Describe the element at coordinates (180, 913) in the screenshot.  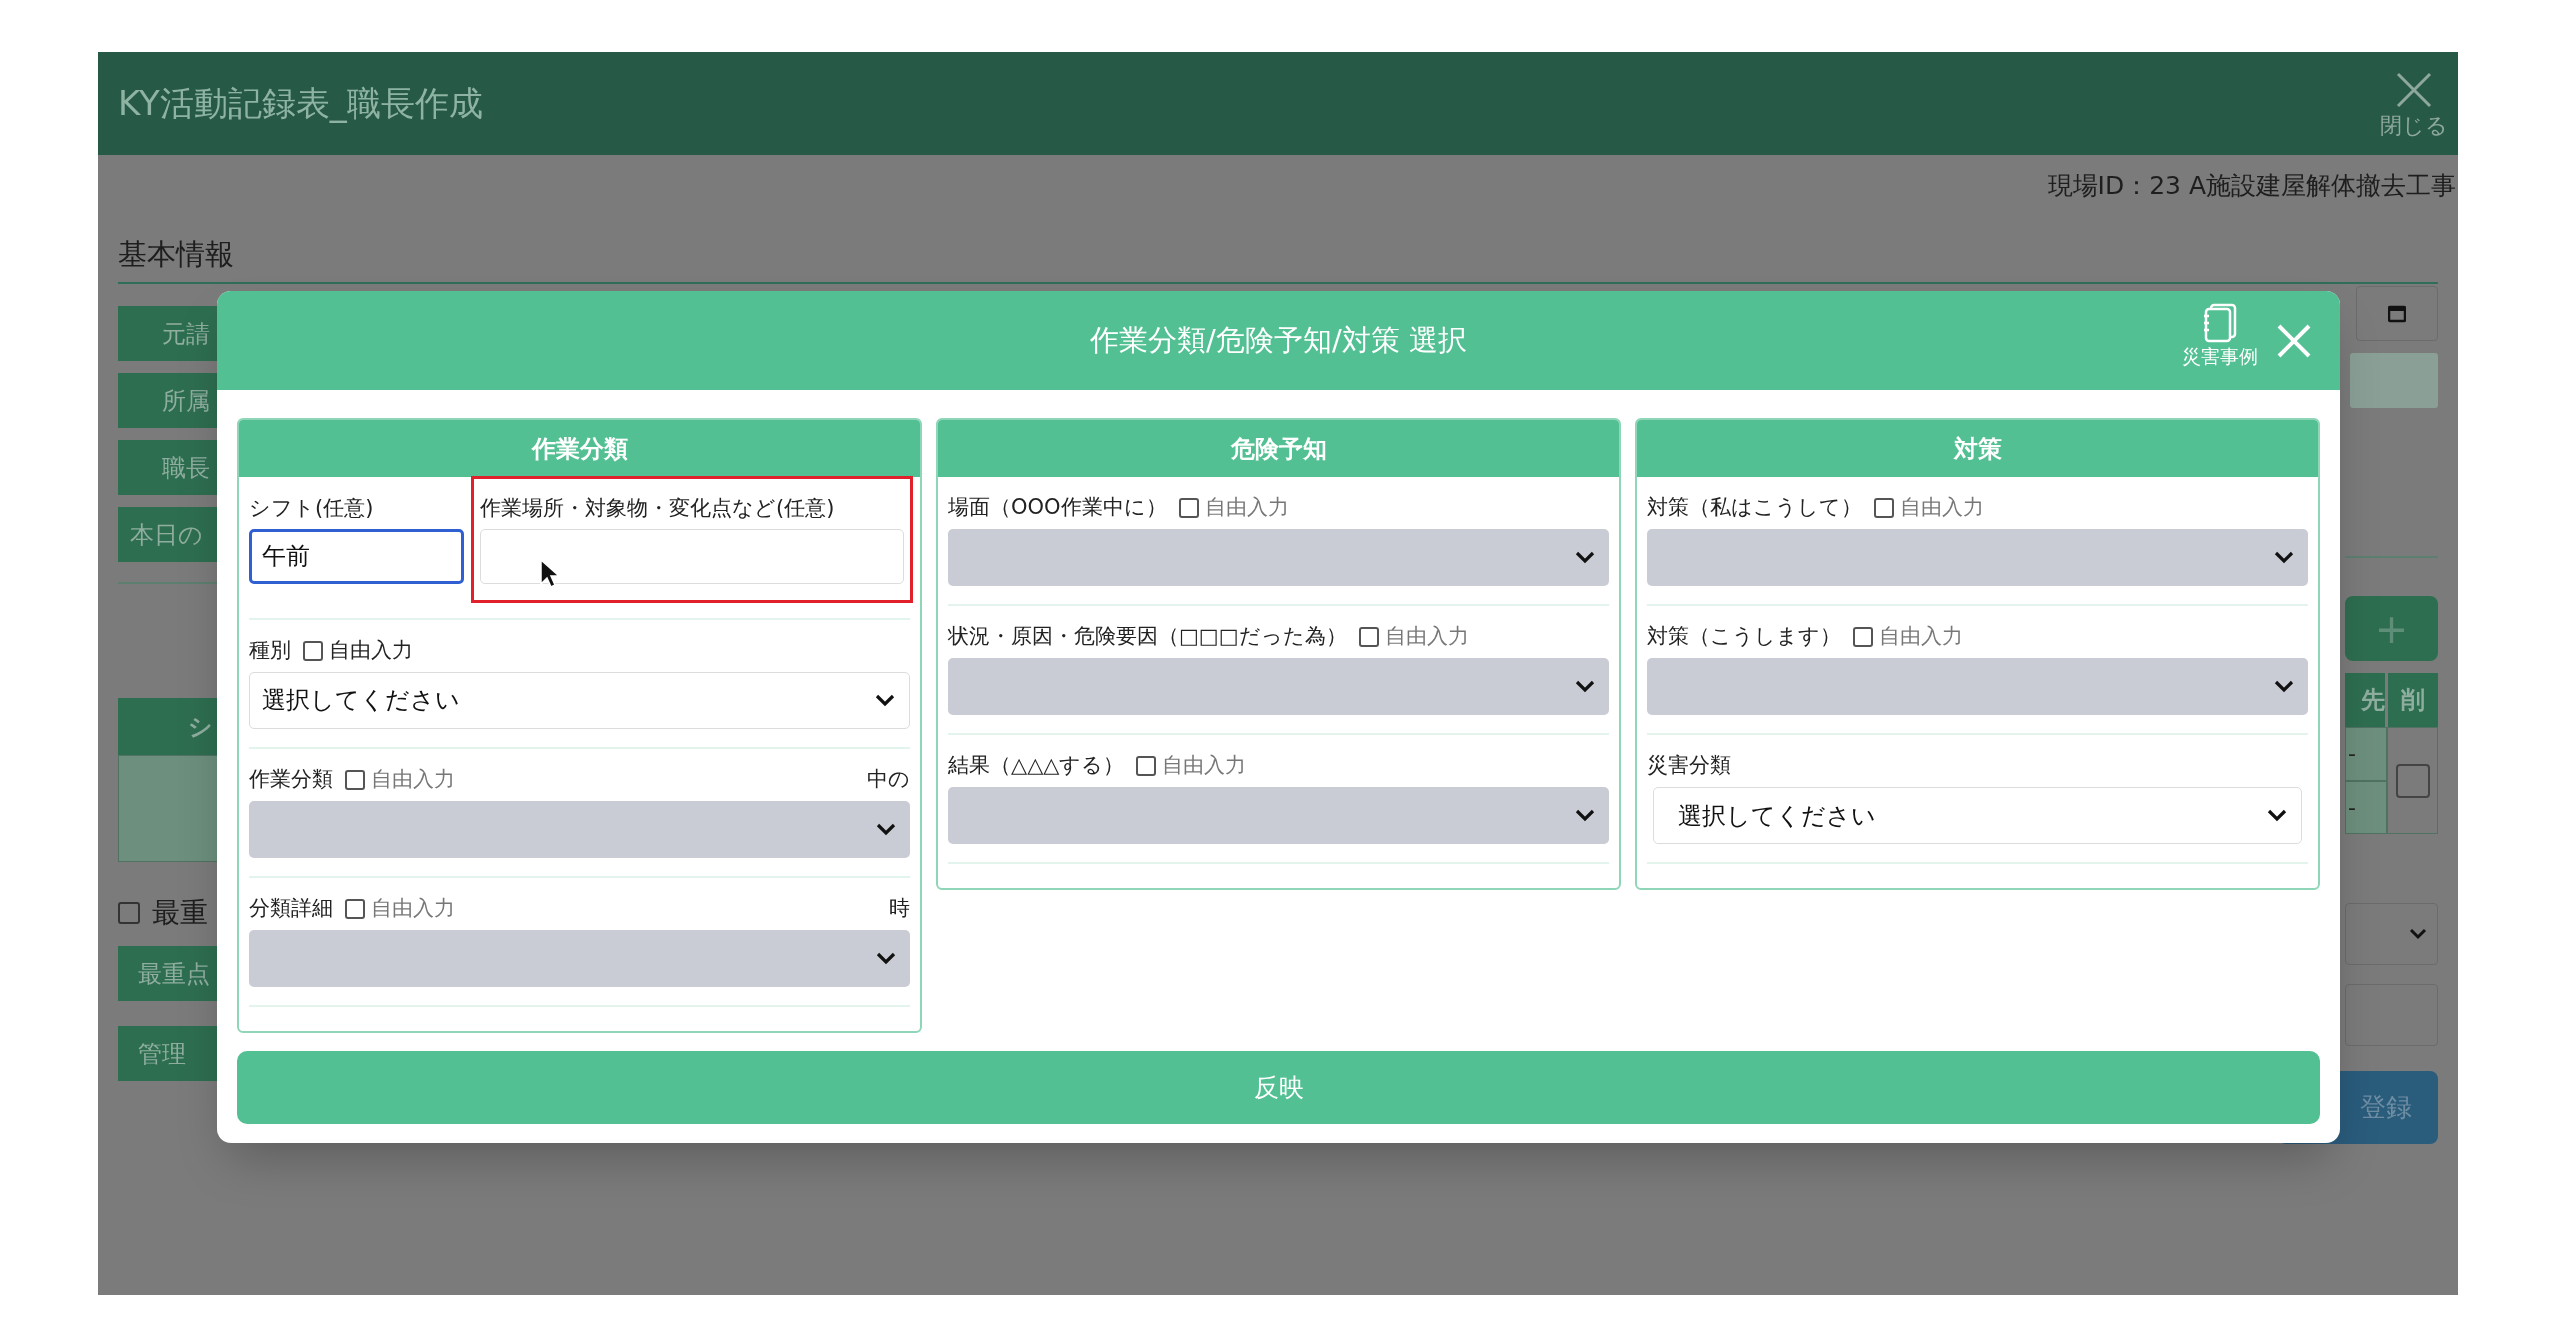
I see `checkbox-label: 最重` at that location.